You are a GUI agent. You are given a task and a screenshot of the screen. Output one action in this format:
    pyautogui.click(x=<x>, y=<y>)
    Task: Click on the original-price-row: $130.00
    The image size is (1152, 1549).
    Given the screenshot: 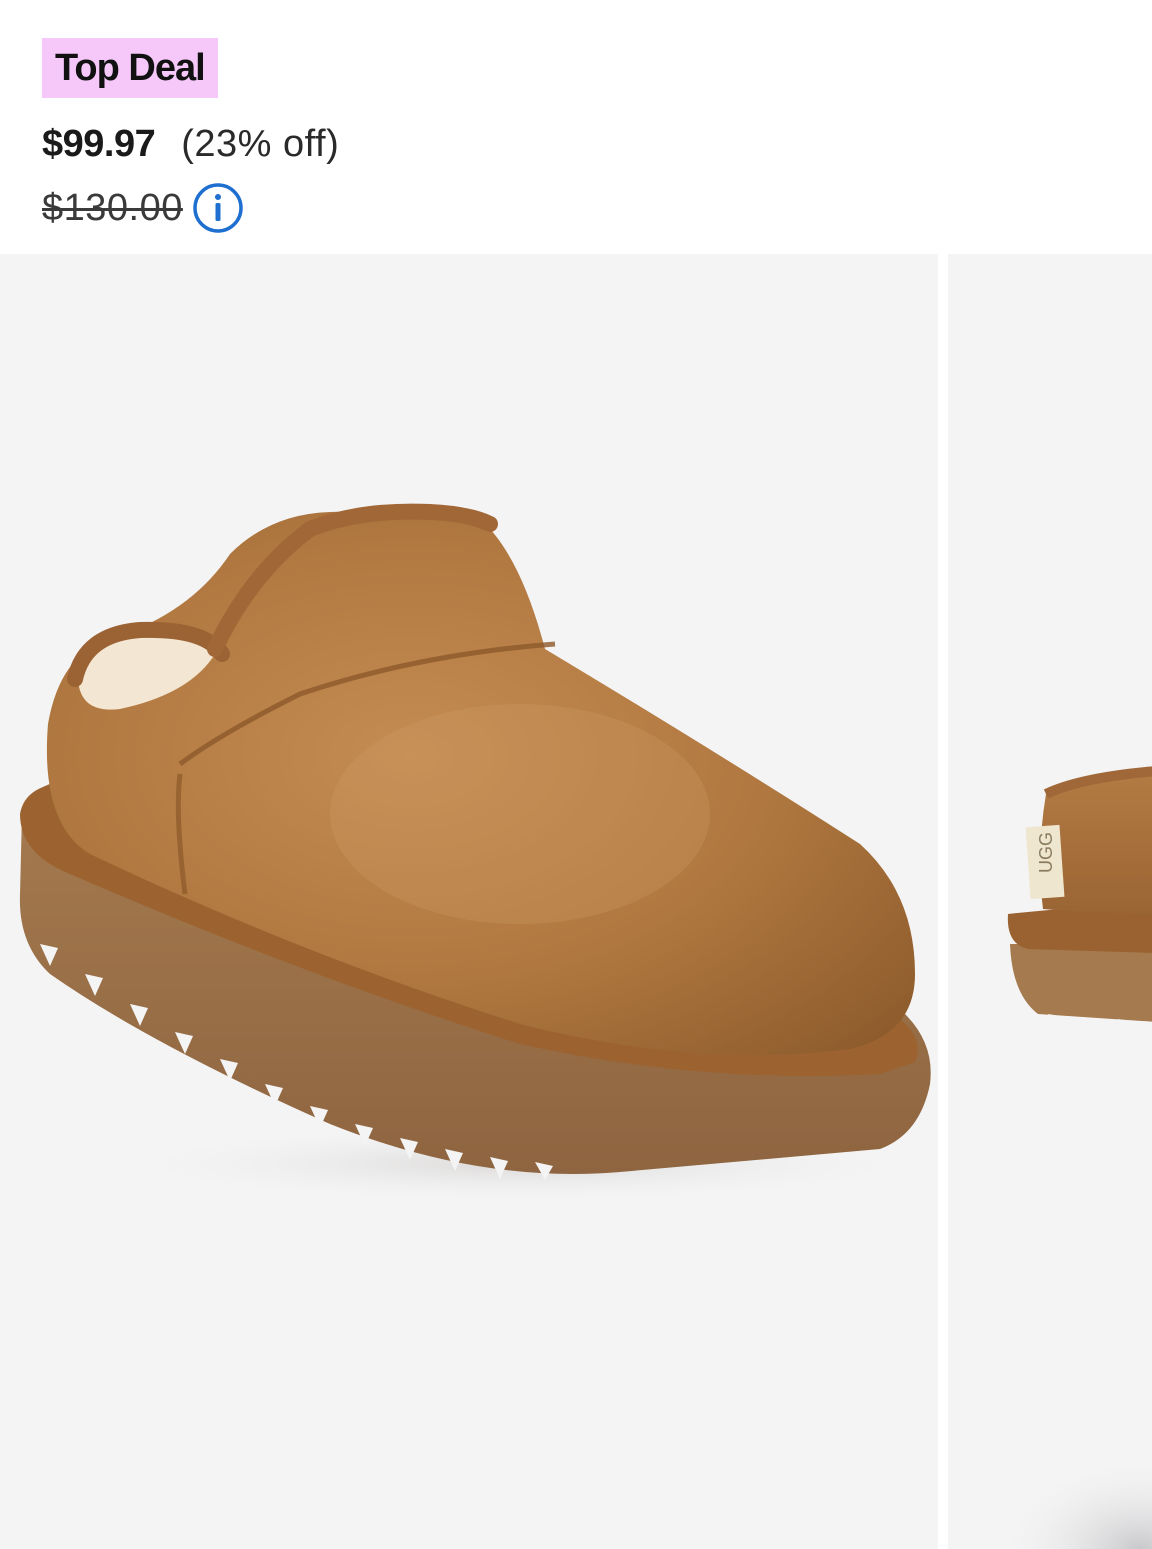 What is the action you would take?
    pyautogui.click(x=143, y=208)
    